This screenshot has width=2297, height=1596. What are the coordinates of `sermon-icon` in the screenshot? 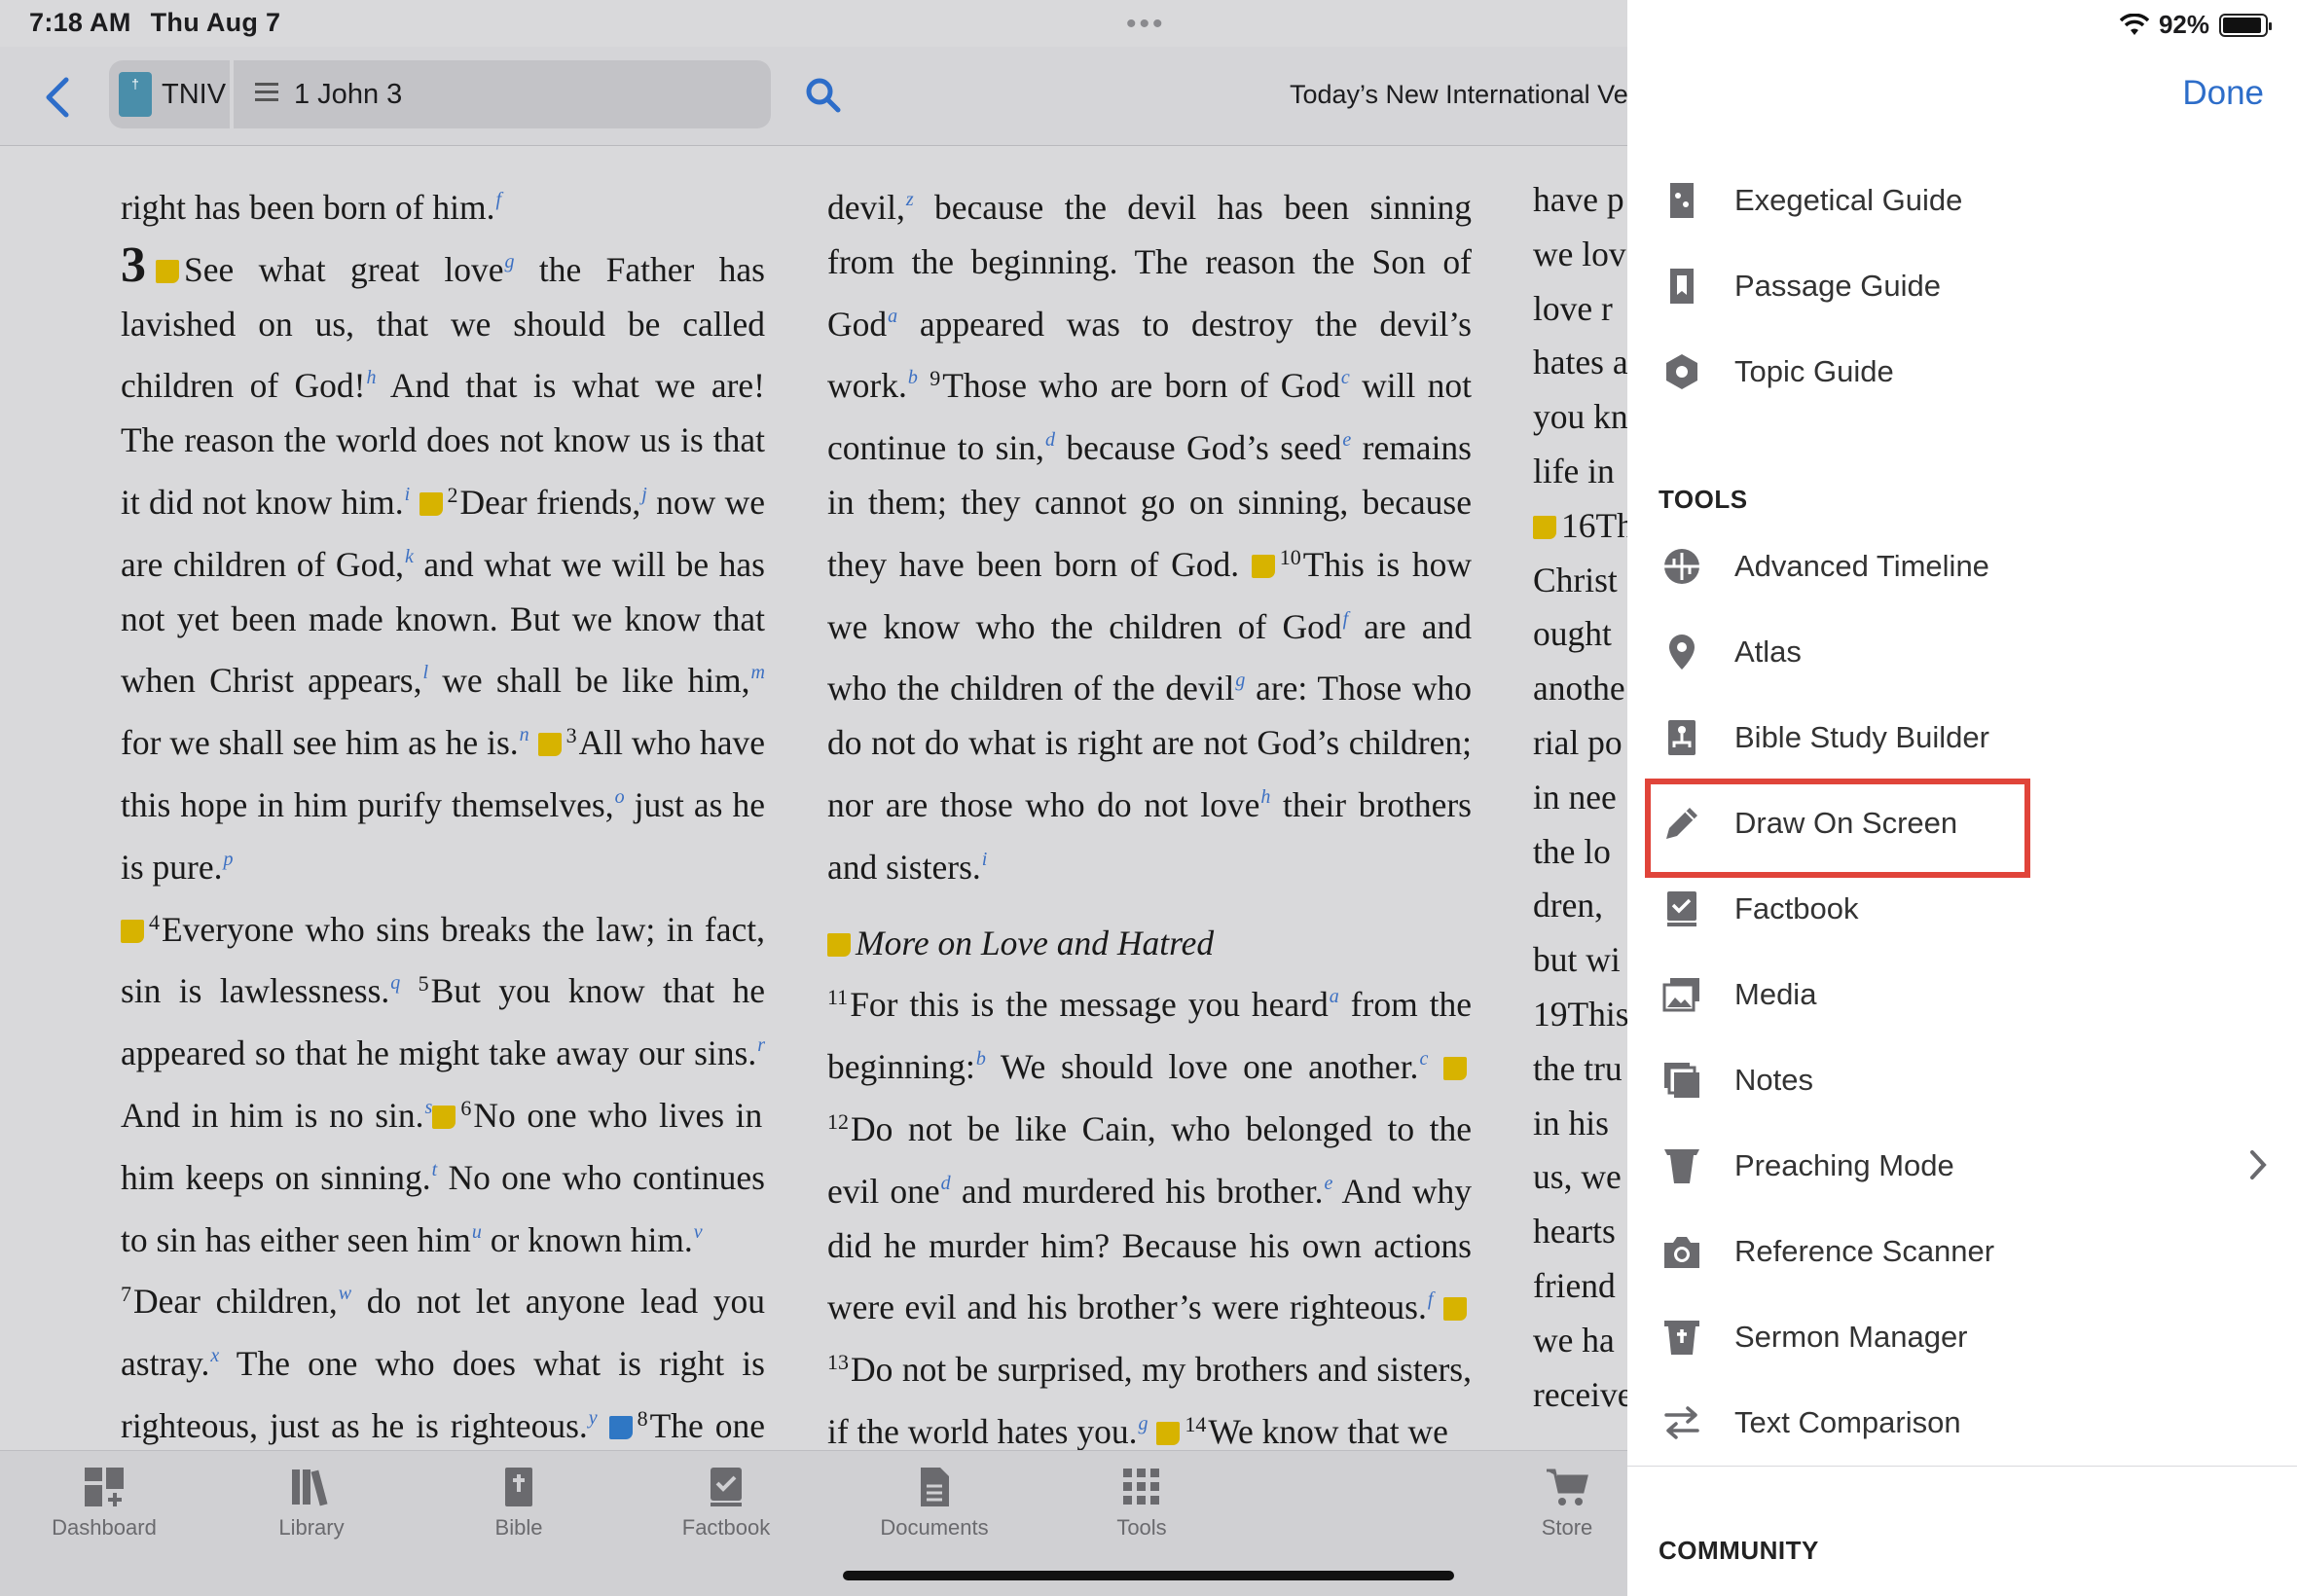 It's located at (1681, 1338).